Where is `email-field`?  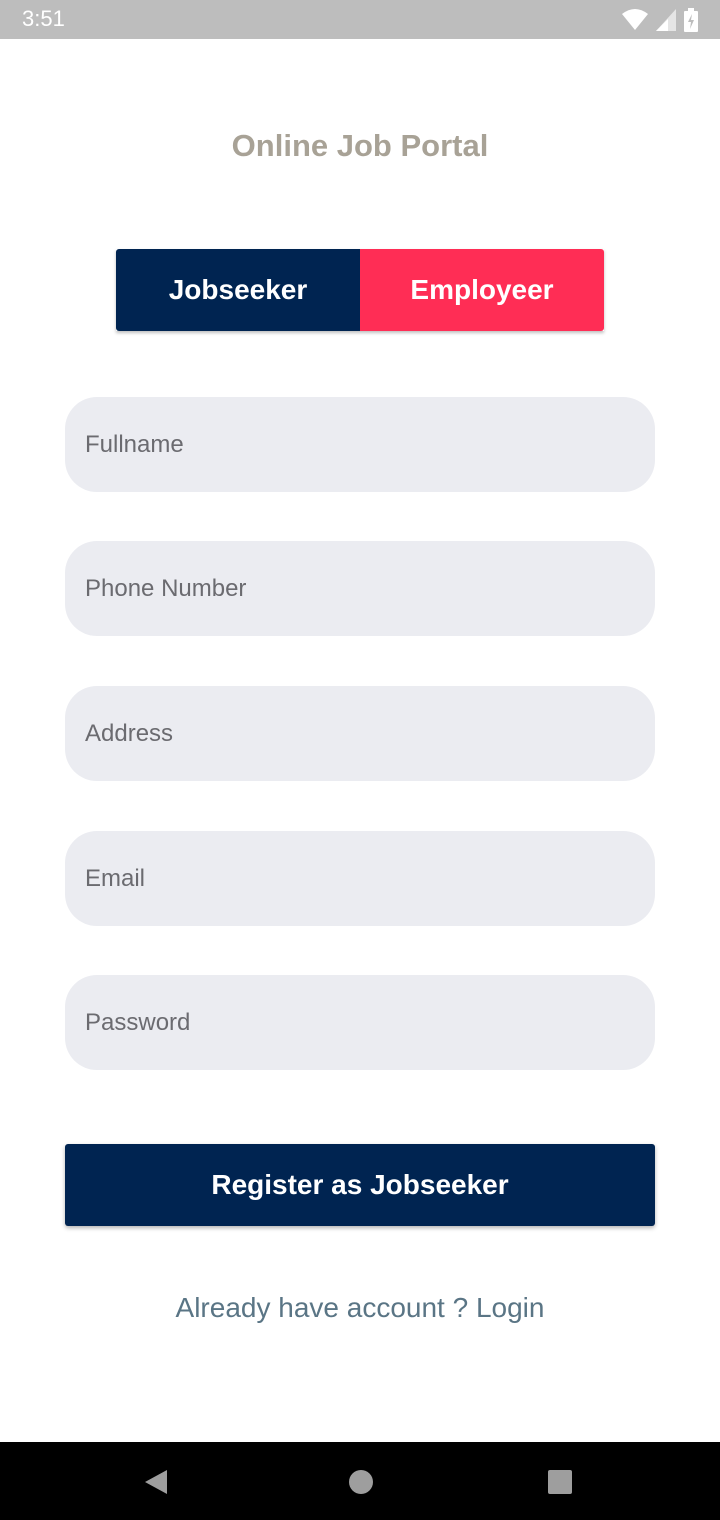
email-field is located at coordinates (360, 878).